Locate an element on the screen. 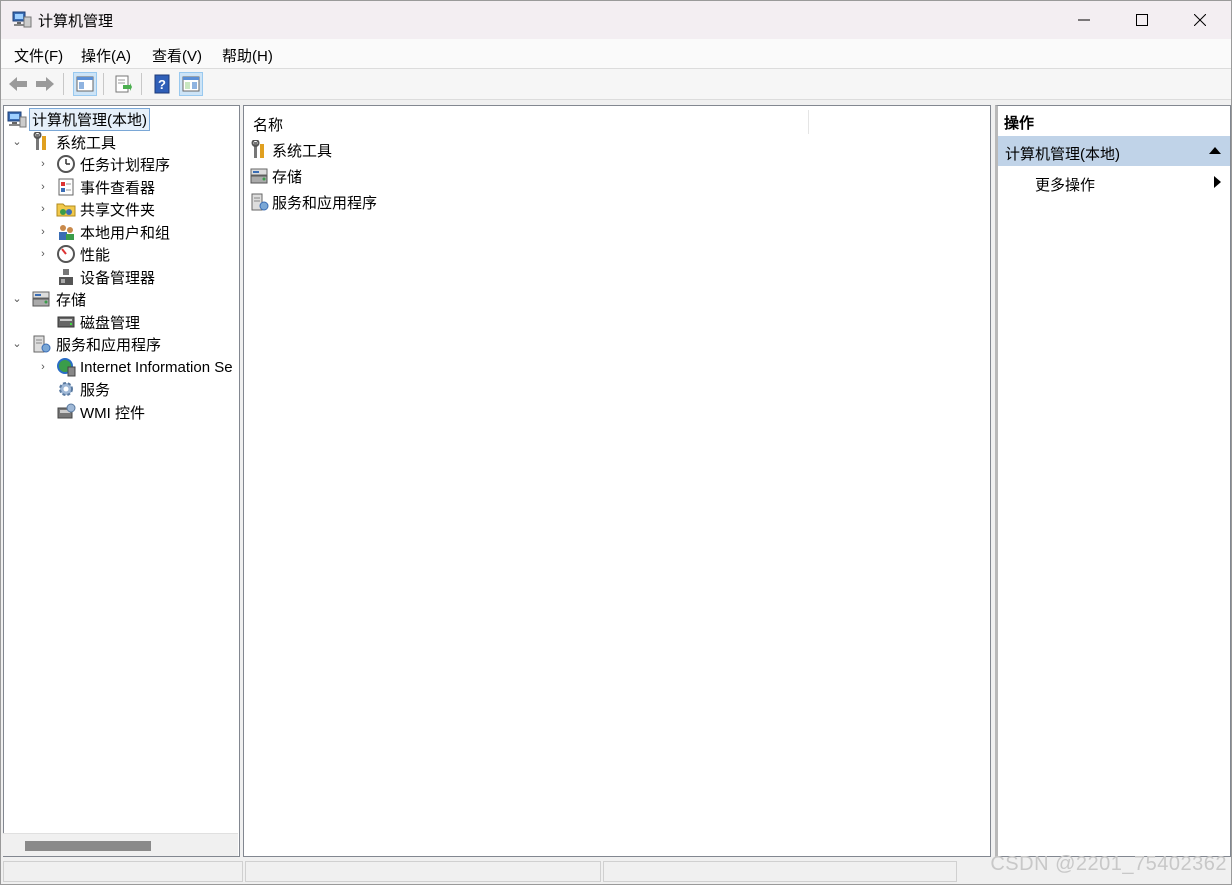 The height and width of the screenshot is (885, 1232). window-title: 计算机管理 is located at coordinates (76, 21).